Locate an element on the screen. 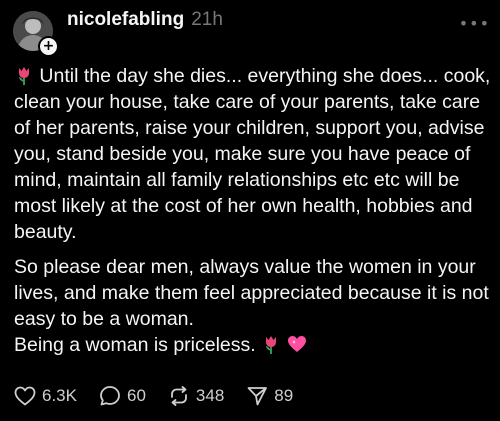  sparkling-heart-emoji is located at coordinates (296, 344).